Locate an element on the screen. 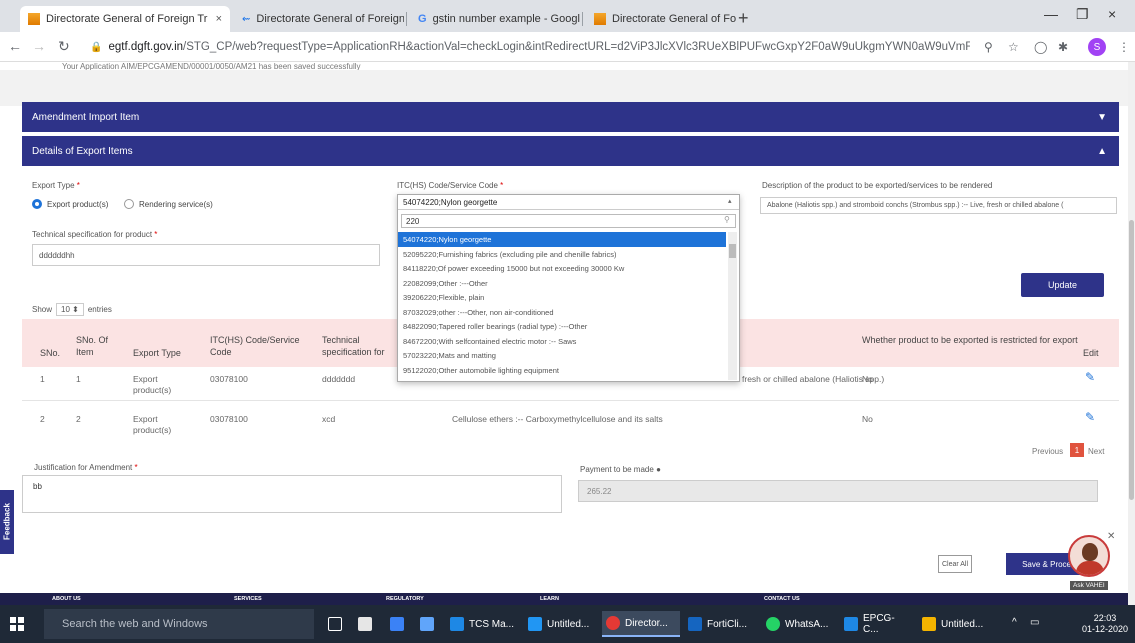 The height and width of the screenshot is (643, 1135). assistant-label: Ask VAHEI is located at coordinates (1089, 585).